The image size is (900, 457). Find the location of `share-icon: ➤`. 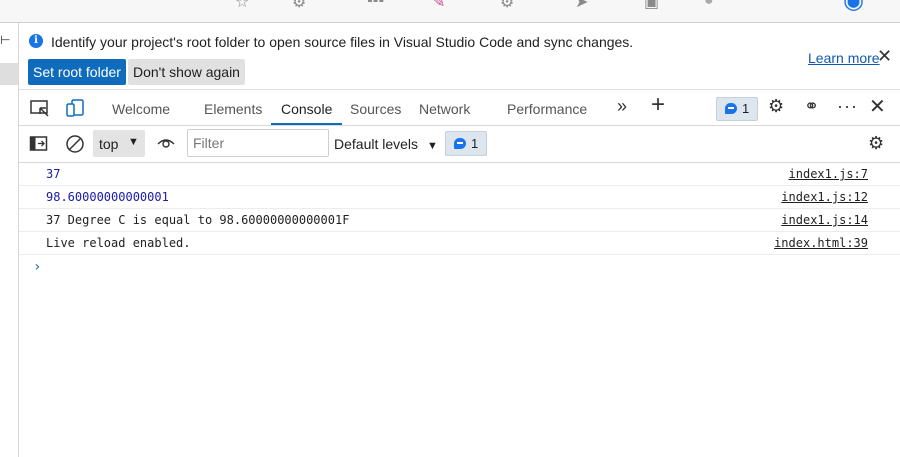

share-icon: ➤ is located at coordinates (581, 6).